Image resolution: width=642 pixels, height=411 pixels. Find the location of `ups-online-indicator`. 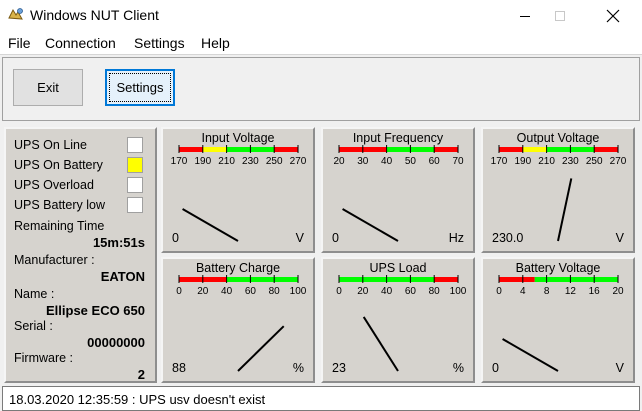

ups-online-indicator is located at coordinates (135, 145).